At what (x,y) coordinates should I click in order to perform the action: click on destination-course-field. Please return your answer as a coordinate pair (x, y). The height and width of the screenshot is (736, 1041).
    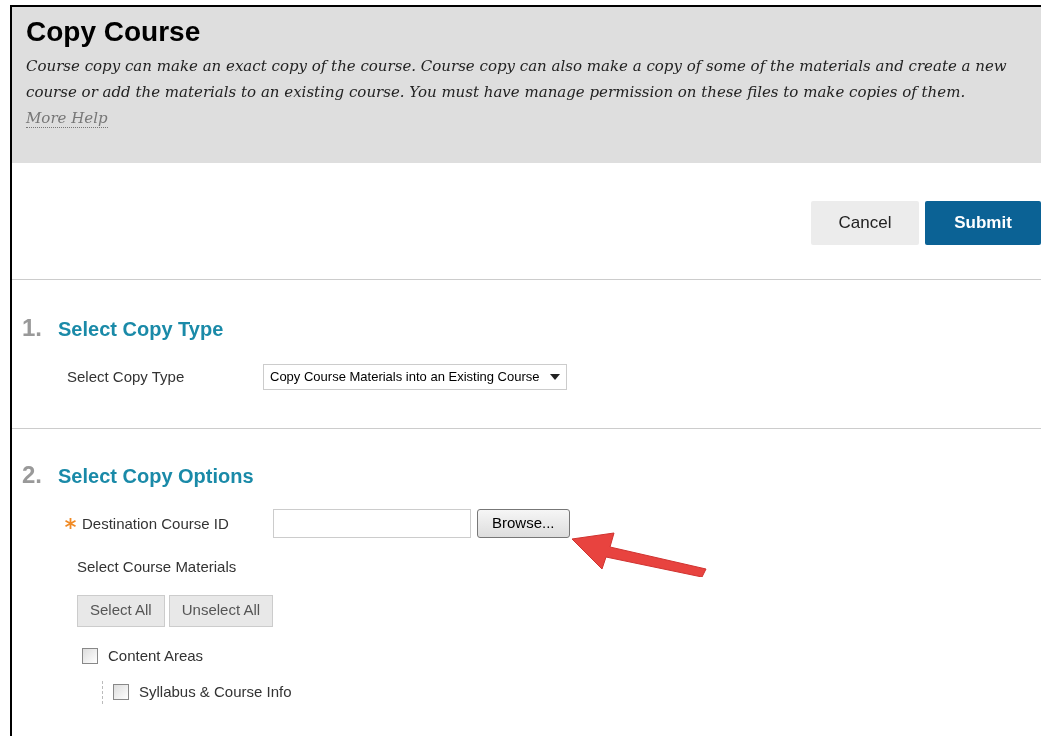
    Looking at the image, I should click on (372, 523).